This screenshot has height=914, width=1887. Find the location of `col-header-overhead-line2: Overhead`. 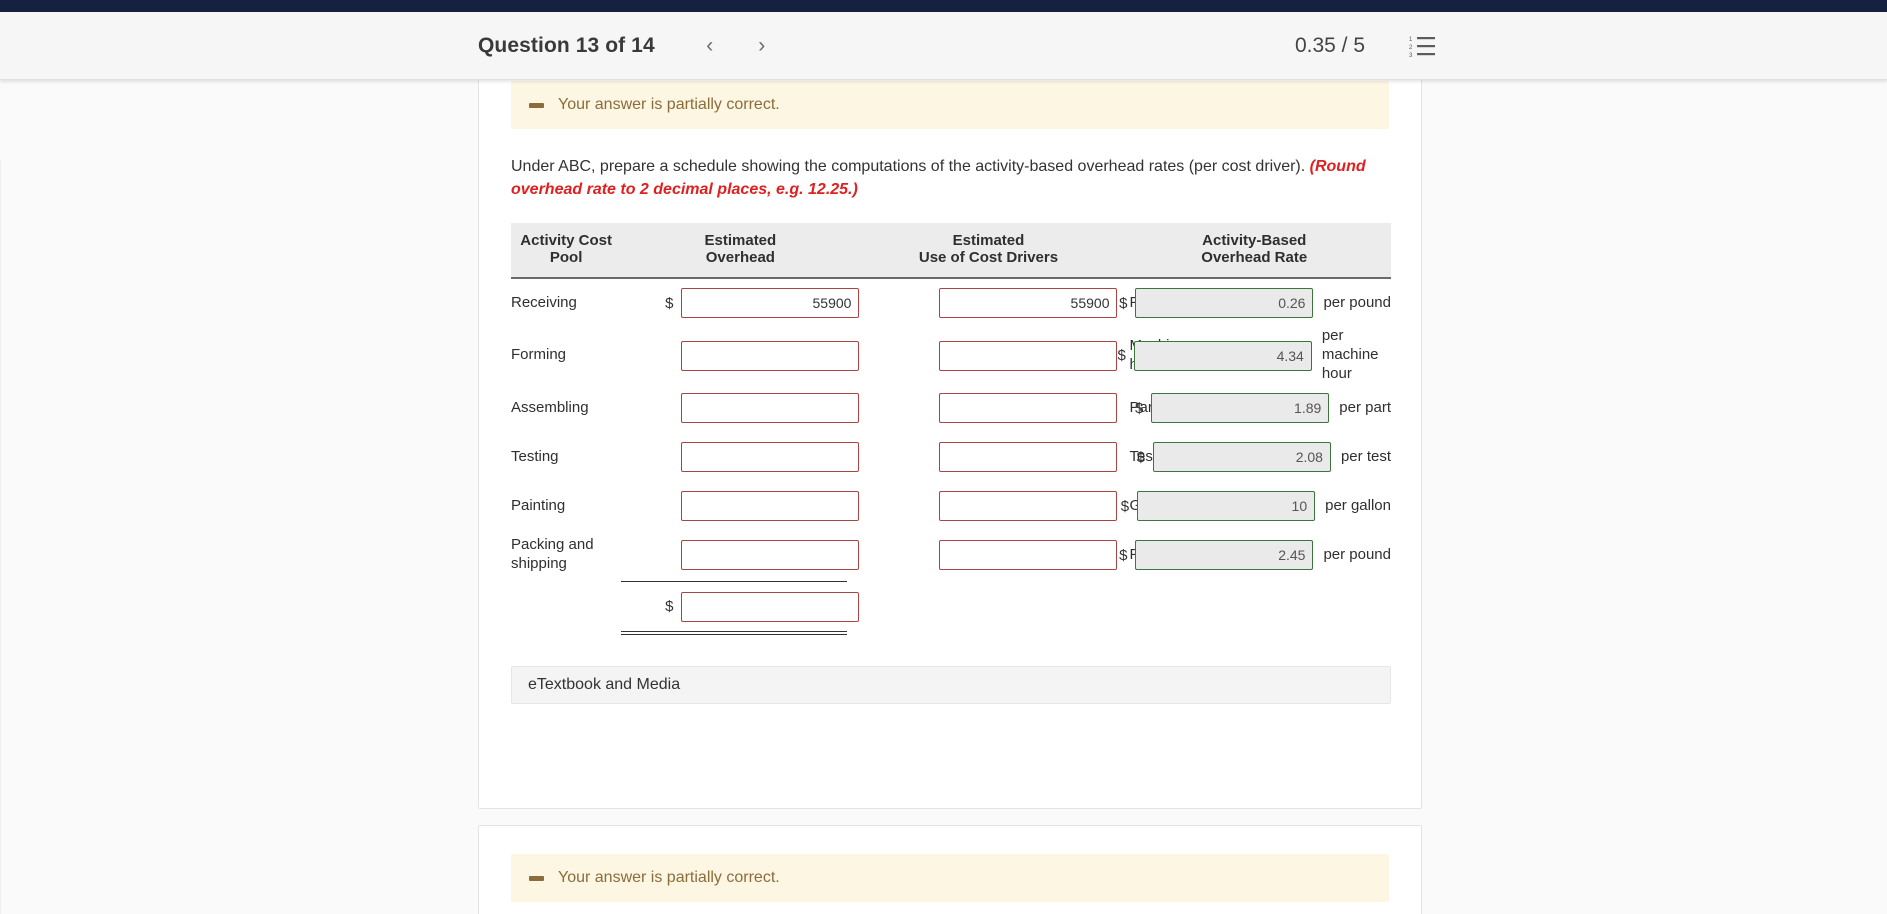

col-header-overhead-line2: Overhead is located at coordinates (740, 258).